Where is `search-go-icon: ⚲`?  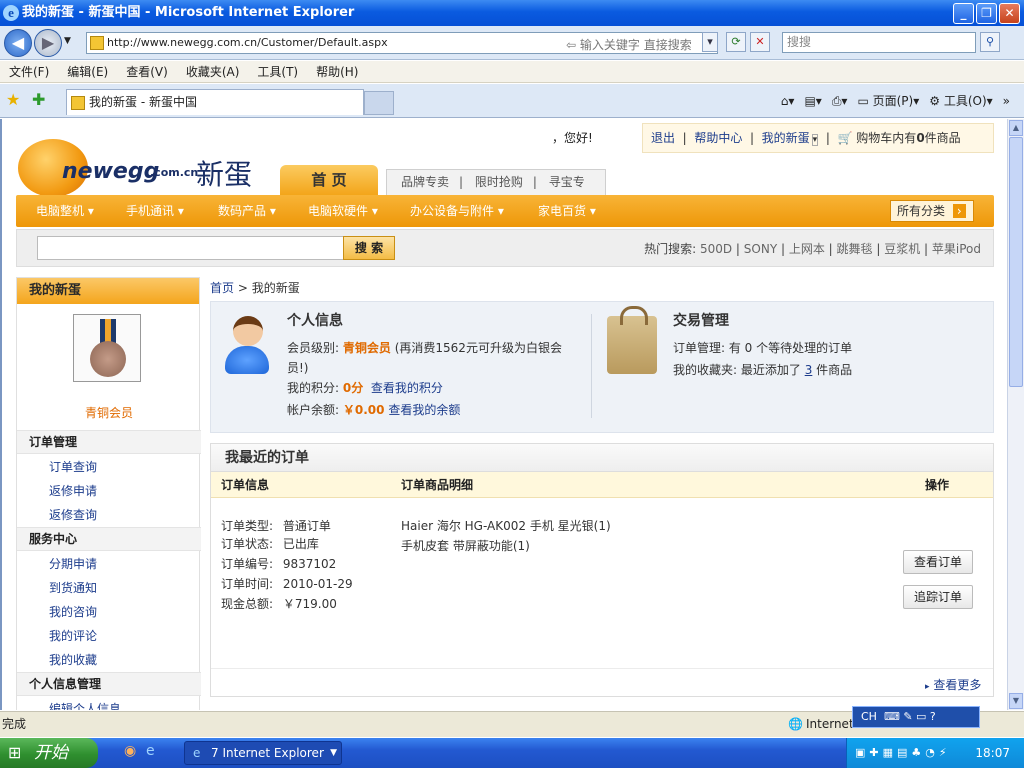
search-go-icon: ⚲ is located at coordinates (990, 42).